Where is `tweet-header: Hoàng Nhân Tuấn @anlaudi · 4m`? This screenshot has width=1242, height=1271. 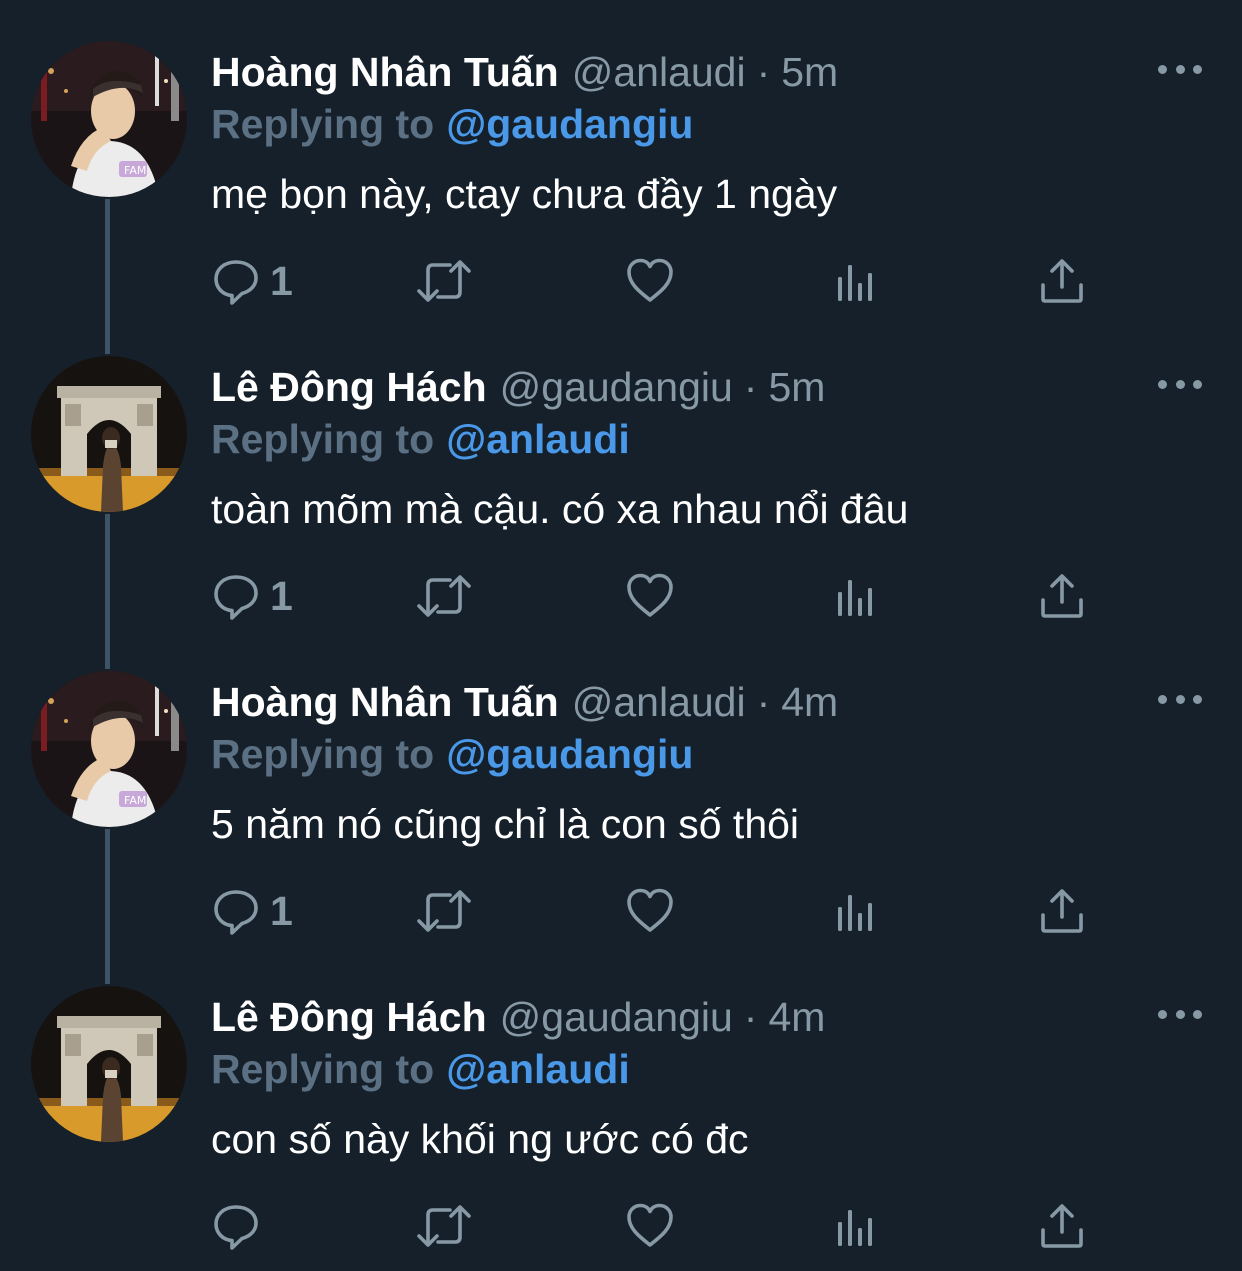 tweet-header: Hoàng Nhân Tuấn @anlaudi · 4m is located at coordinates (524, 702).